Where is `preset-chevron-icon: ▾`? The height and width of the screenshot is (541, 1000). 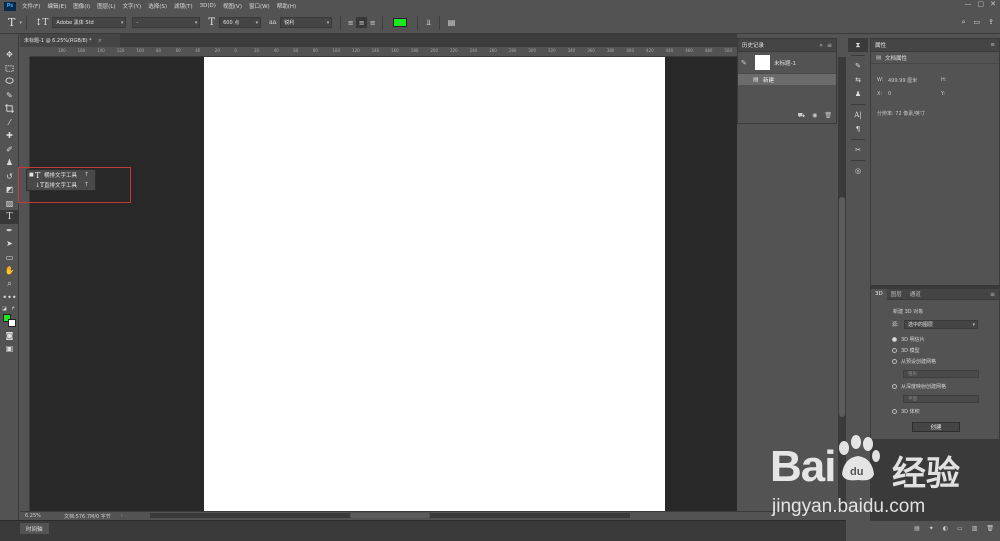 preset-chevron-icon: ▾ is located at coordinates (20, 23).